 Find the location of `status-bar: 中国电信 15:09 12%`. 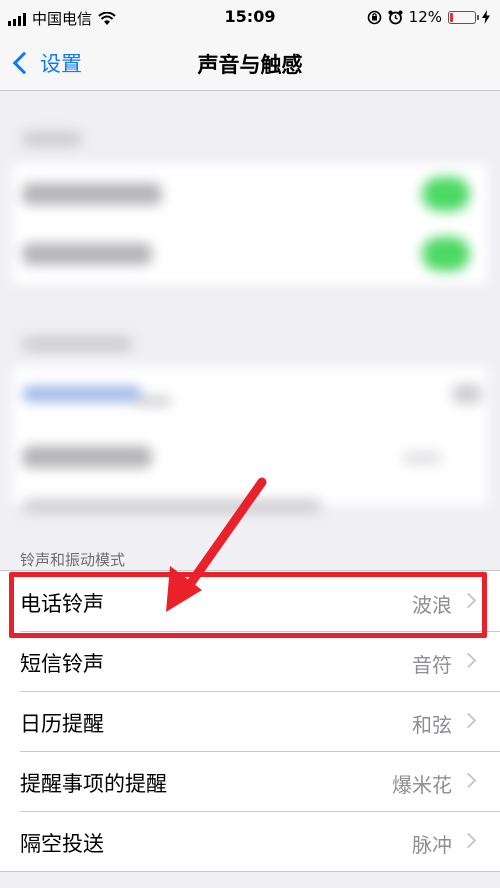

status-bar: 中国电信 15:09 12% is located at coordinates (250, 18).